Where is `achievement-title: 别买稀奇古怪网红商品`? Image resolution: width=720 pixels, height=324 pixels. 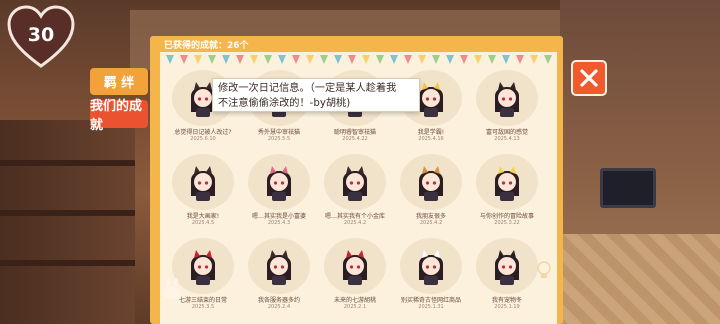 achievement-title: 别买稀奇古怪网红商品 is located at coordinates (430, 300).